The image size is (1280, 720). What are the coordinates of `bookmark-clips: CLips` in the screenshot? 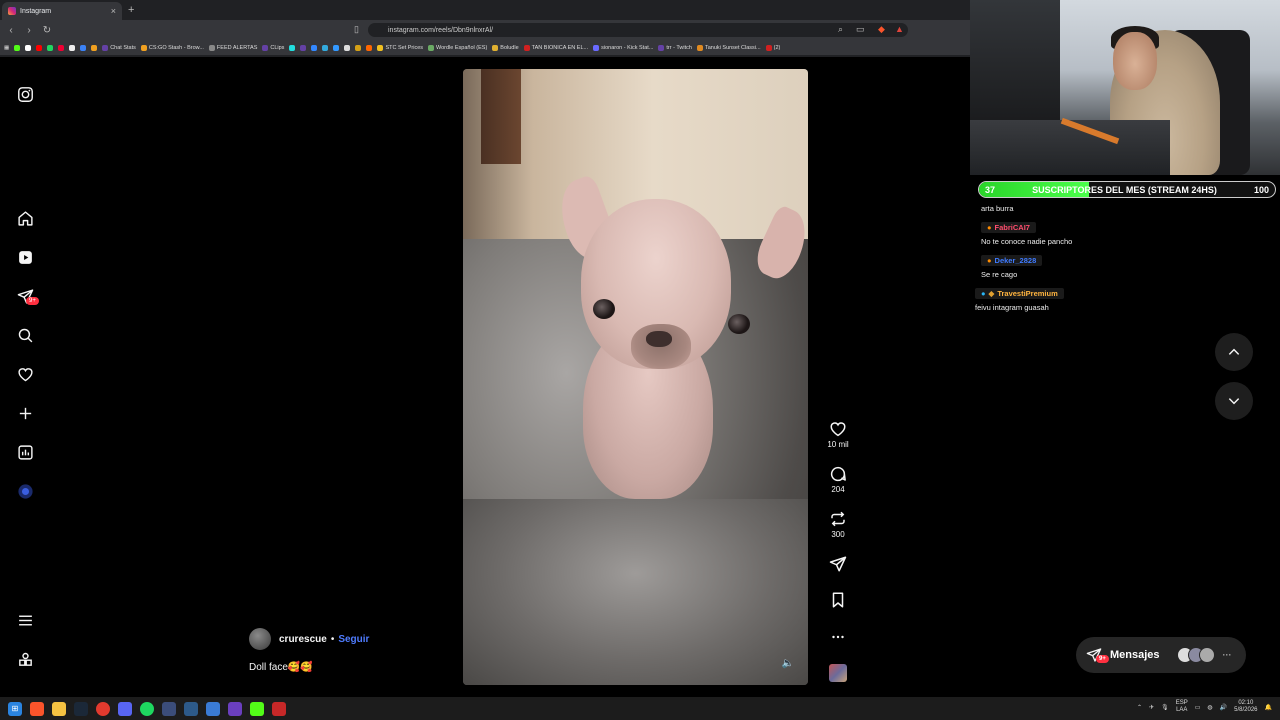 It's located at (273, 47).